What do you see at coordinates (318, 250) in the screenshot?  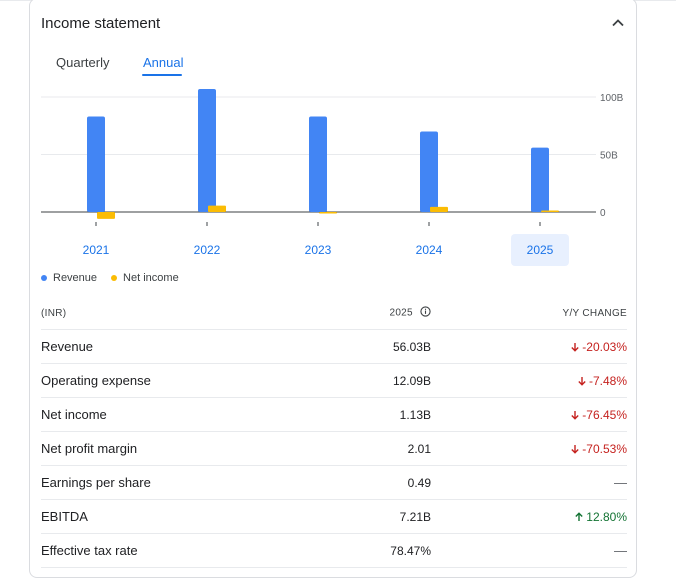 I see `x-tick-label: 2023` at bounding box center [318, 250].